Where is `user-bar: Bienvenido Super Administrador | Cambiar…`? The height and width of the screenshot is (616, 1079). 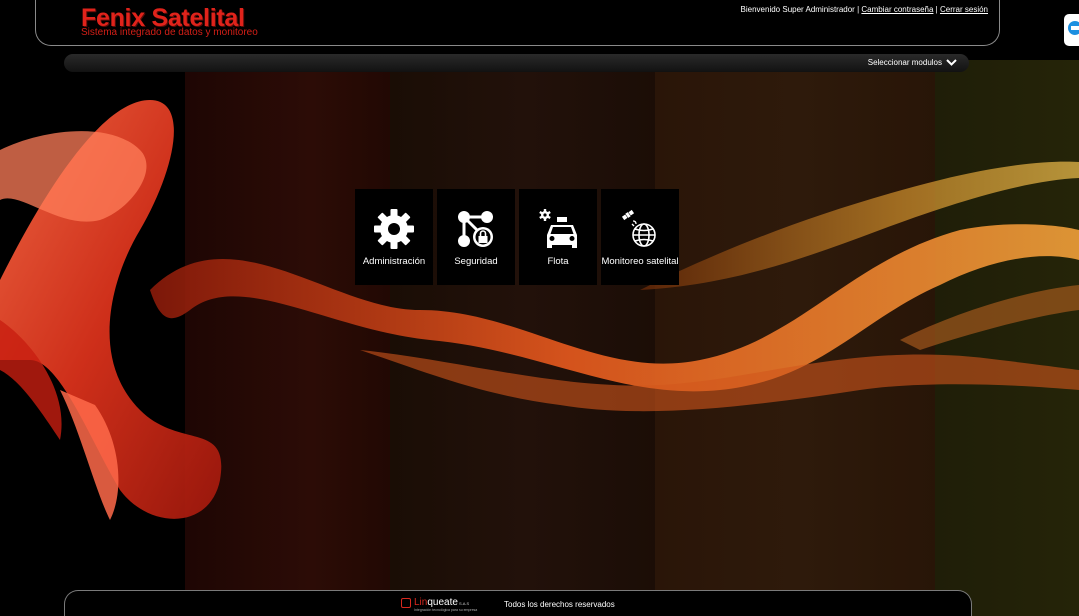
user-bar: Bienvenido Super Administrador | Cambiar… is located at coordinates (864, 9).